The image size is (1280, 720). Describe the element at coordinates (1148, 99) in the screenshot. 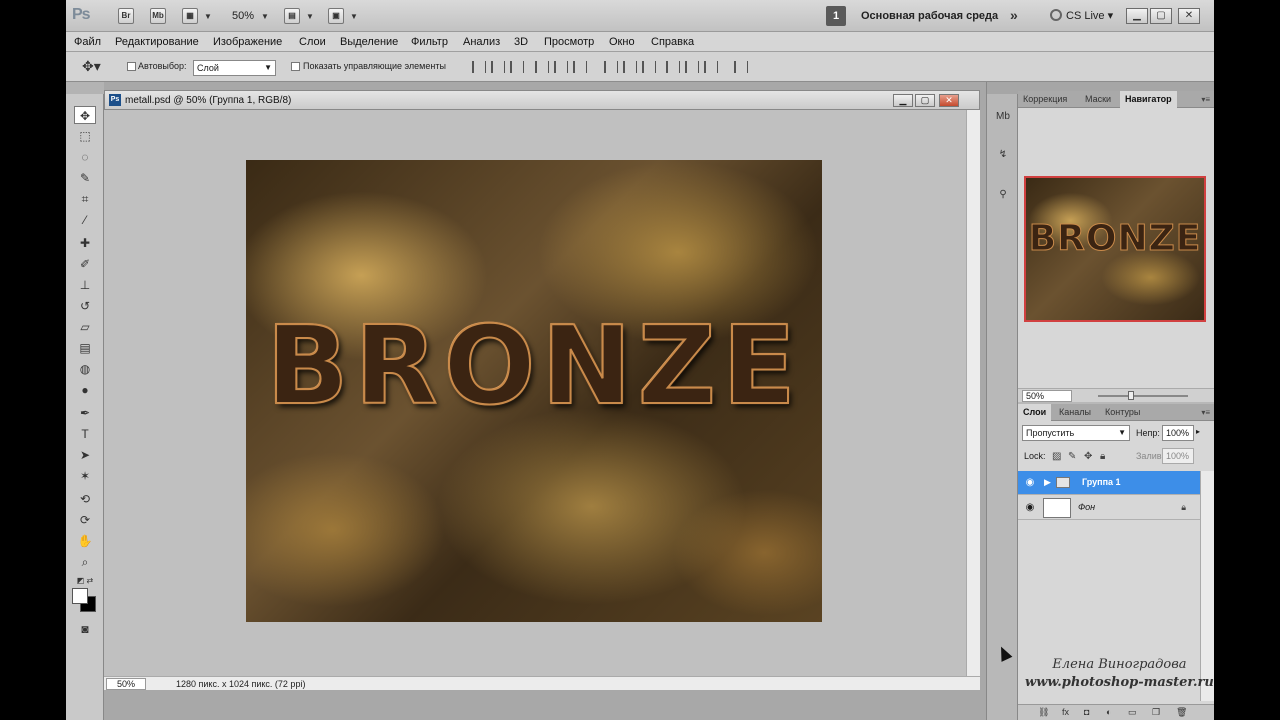

I see `tab-navigator: Навигатор` at that location.